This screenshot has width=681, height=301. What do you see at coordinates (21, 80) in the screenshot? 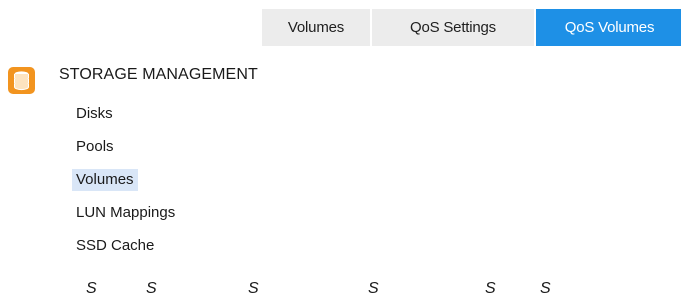
I see `storage-database-icon` at bounding box center [21, 80].